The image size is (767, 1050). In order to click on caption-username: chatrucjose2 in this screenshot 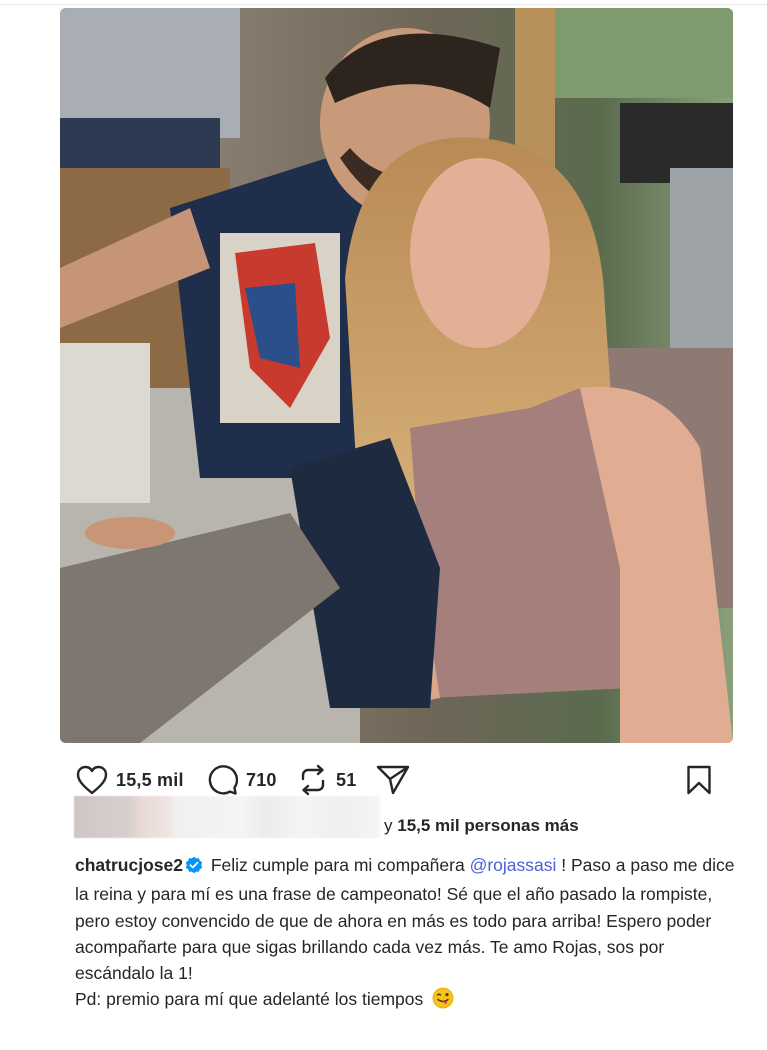, I will do `click(129, 865)`.